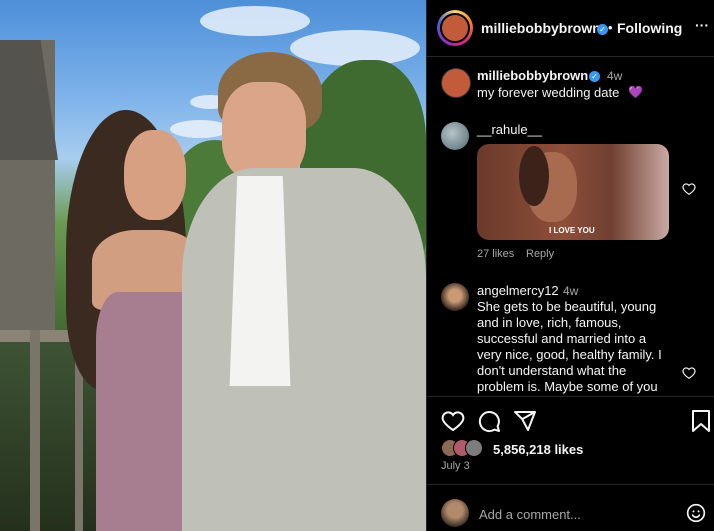 This screenshot has width=714, height=531. I want to click on author-username: milliebobbybrown, so click(541, 28).